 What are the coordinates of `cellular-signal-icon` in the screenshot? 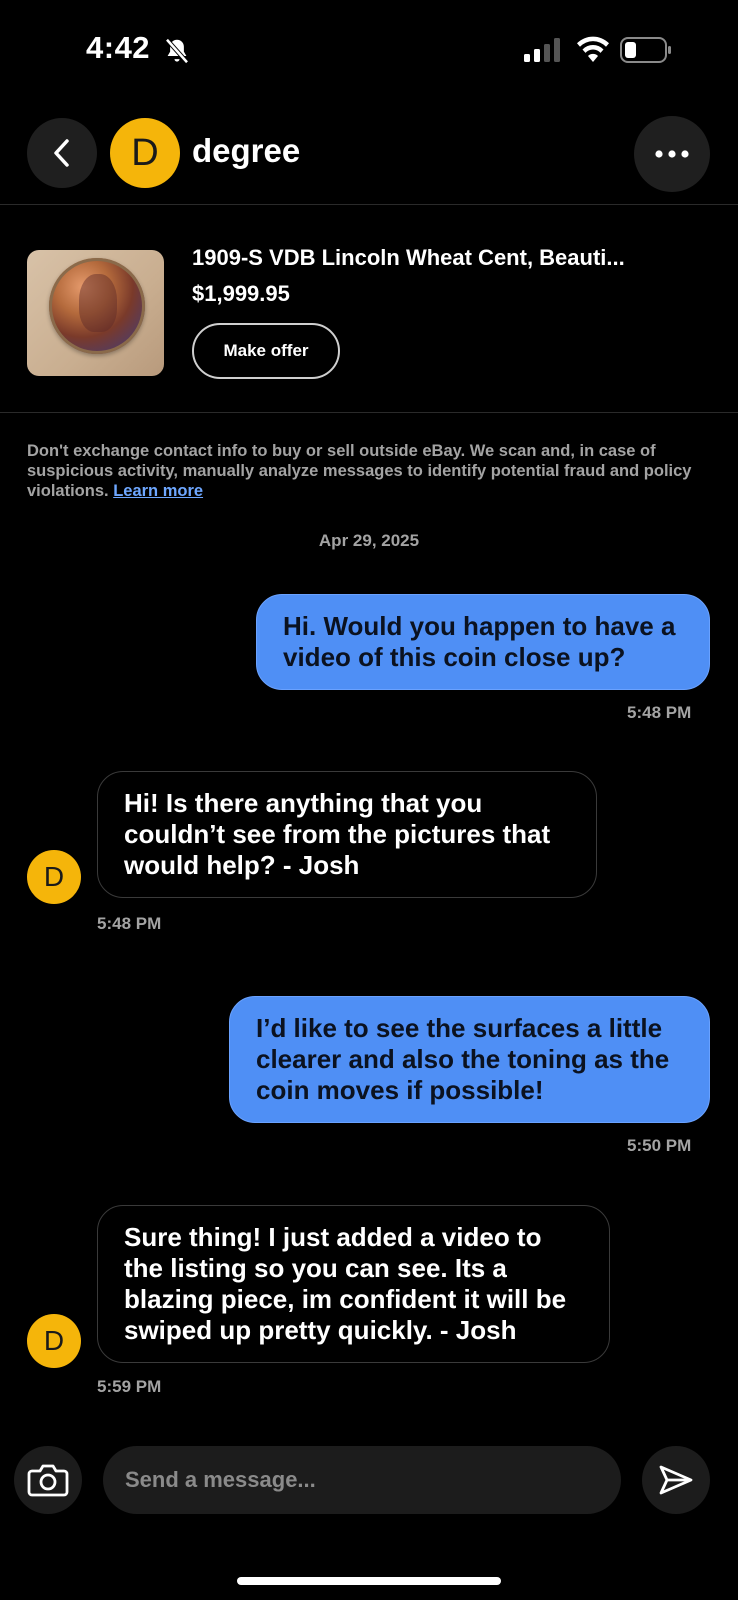 It's located at (542, 50).